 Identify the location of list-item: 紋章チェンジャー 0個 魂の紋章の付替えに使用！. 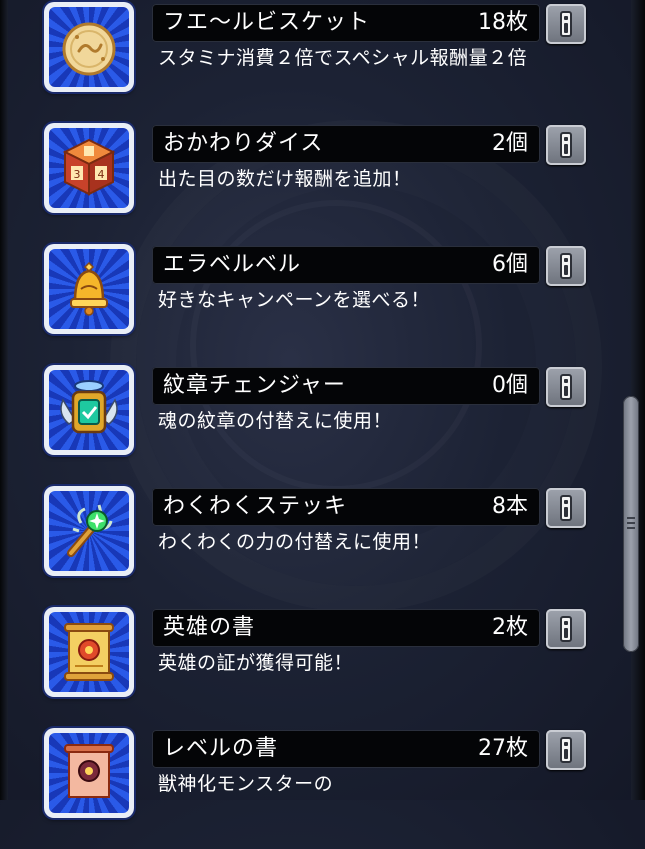
(300, 425).